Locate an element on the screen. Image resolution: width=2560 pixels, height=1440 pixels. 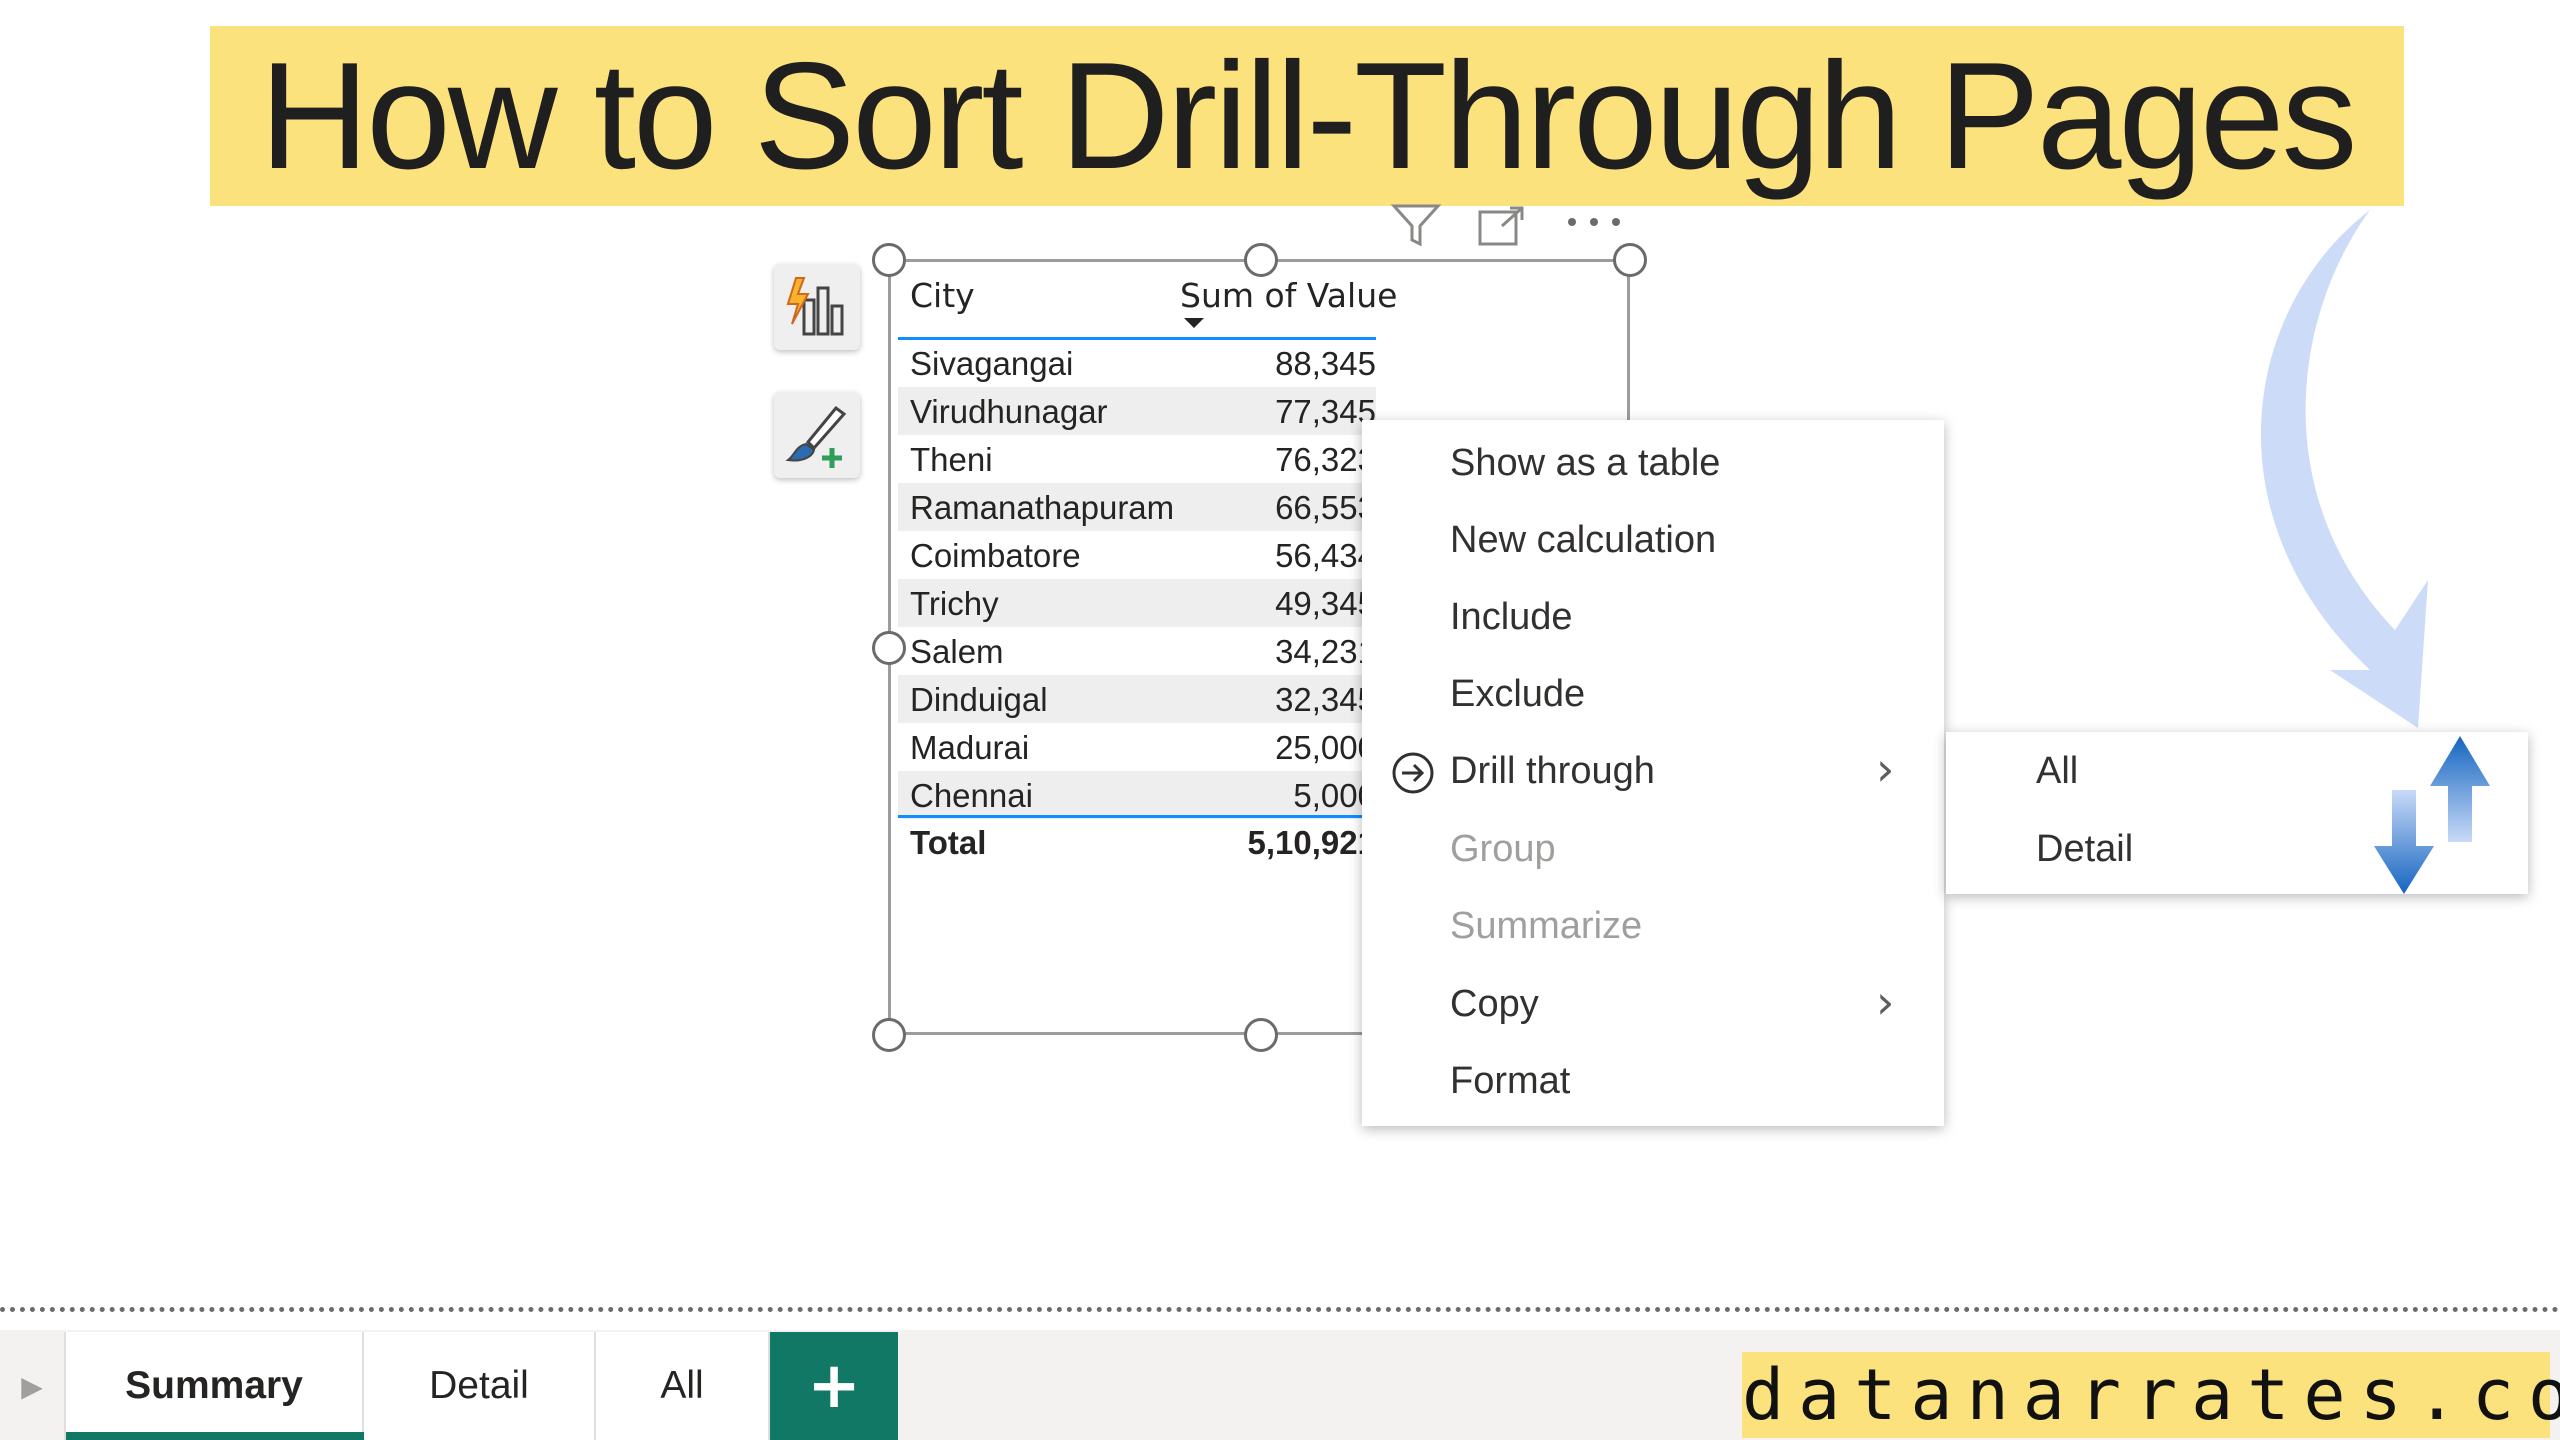
canvas-boundary is located at coordinates (1280, 1309).